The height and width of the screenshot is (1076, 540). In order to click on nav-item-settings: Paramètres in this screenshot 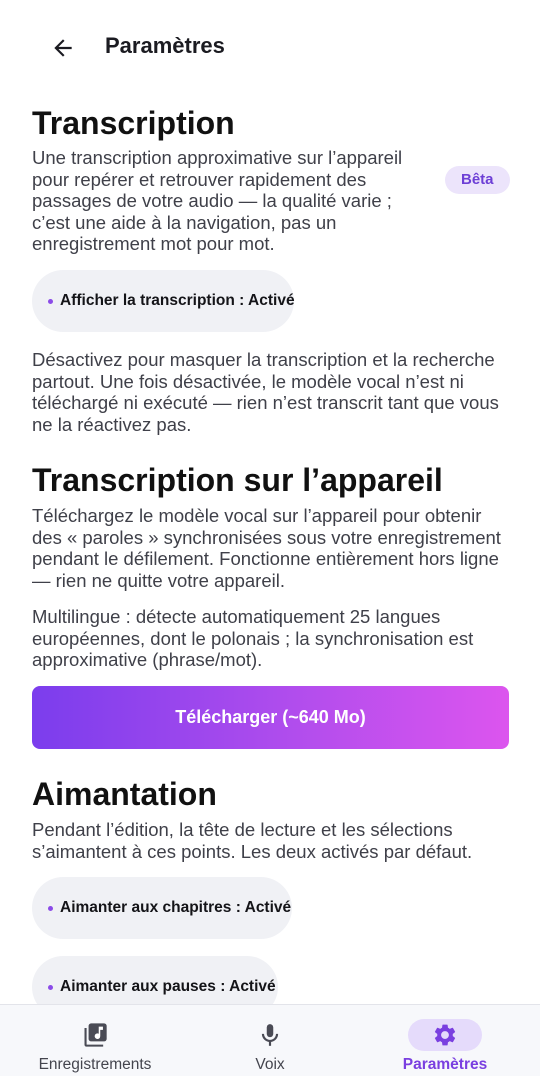, I will do `click(445, 1040)`.